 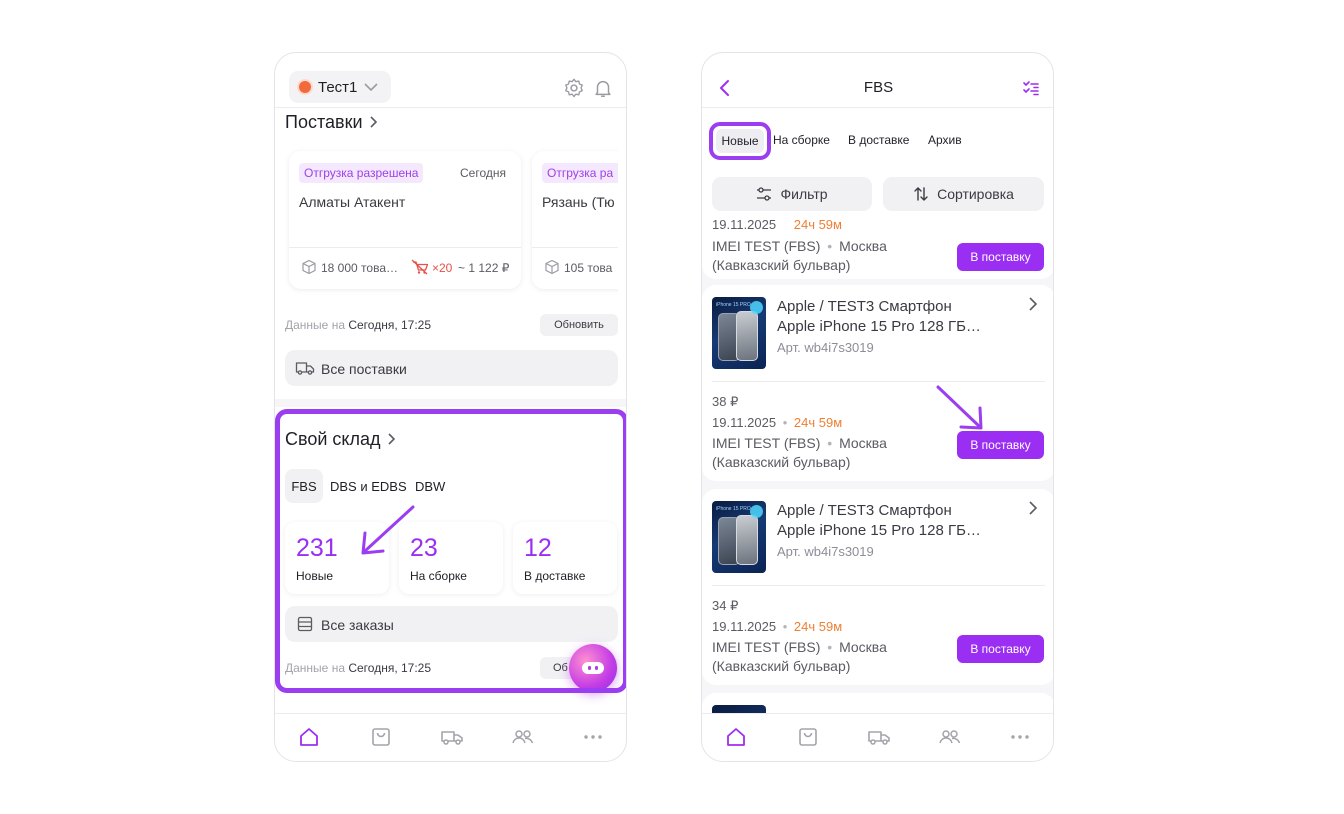 What do you see at coordinates (579, 220) in the screenshot?
I see `shipment-card: Отгрузка ра Рязань (Тю 105 това` at bounding box center [579, 220].